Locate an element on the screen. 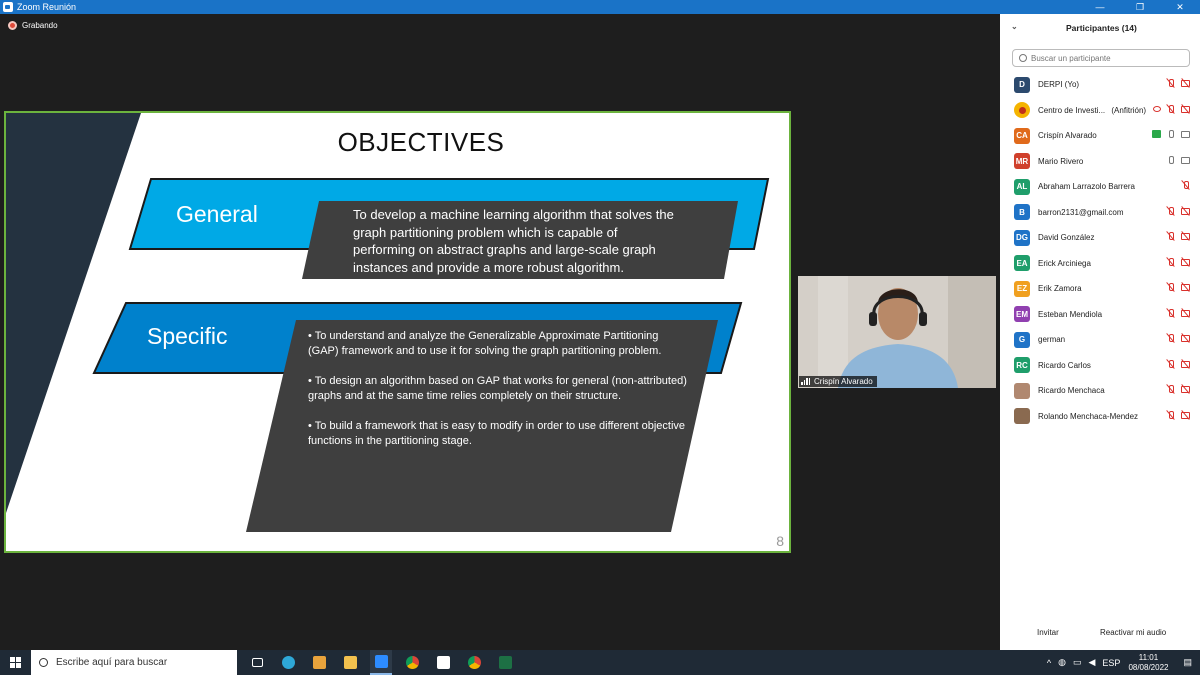 Image resolution: width=1200 pixels, height=675 pixels. participant-name: Abraham Larrazolo Barrera is located at coordinates (1086, 187).